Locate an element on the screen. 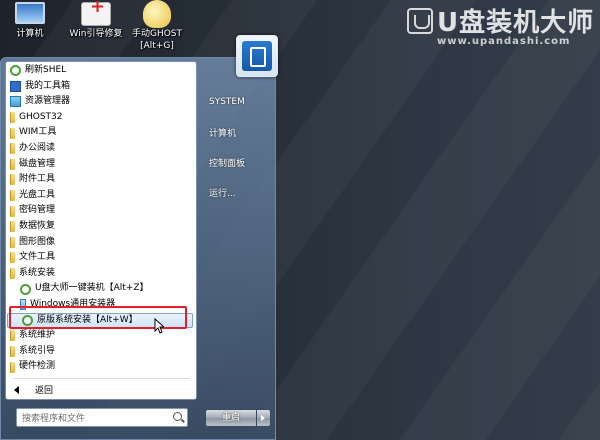  desktop-icon-computer: 计算机 is located at coordinates (30, 20).